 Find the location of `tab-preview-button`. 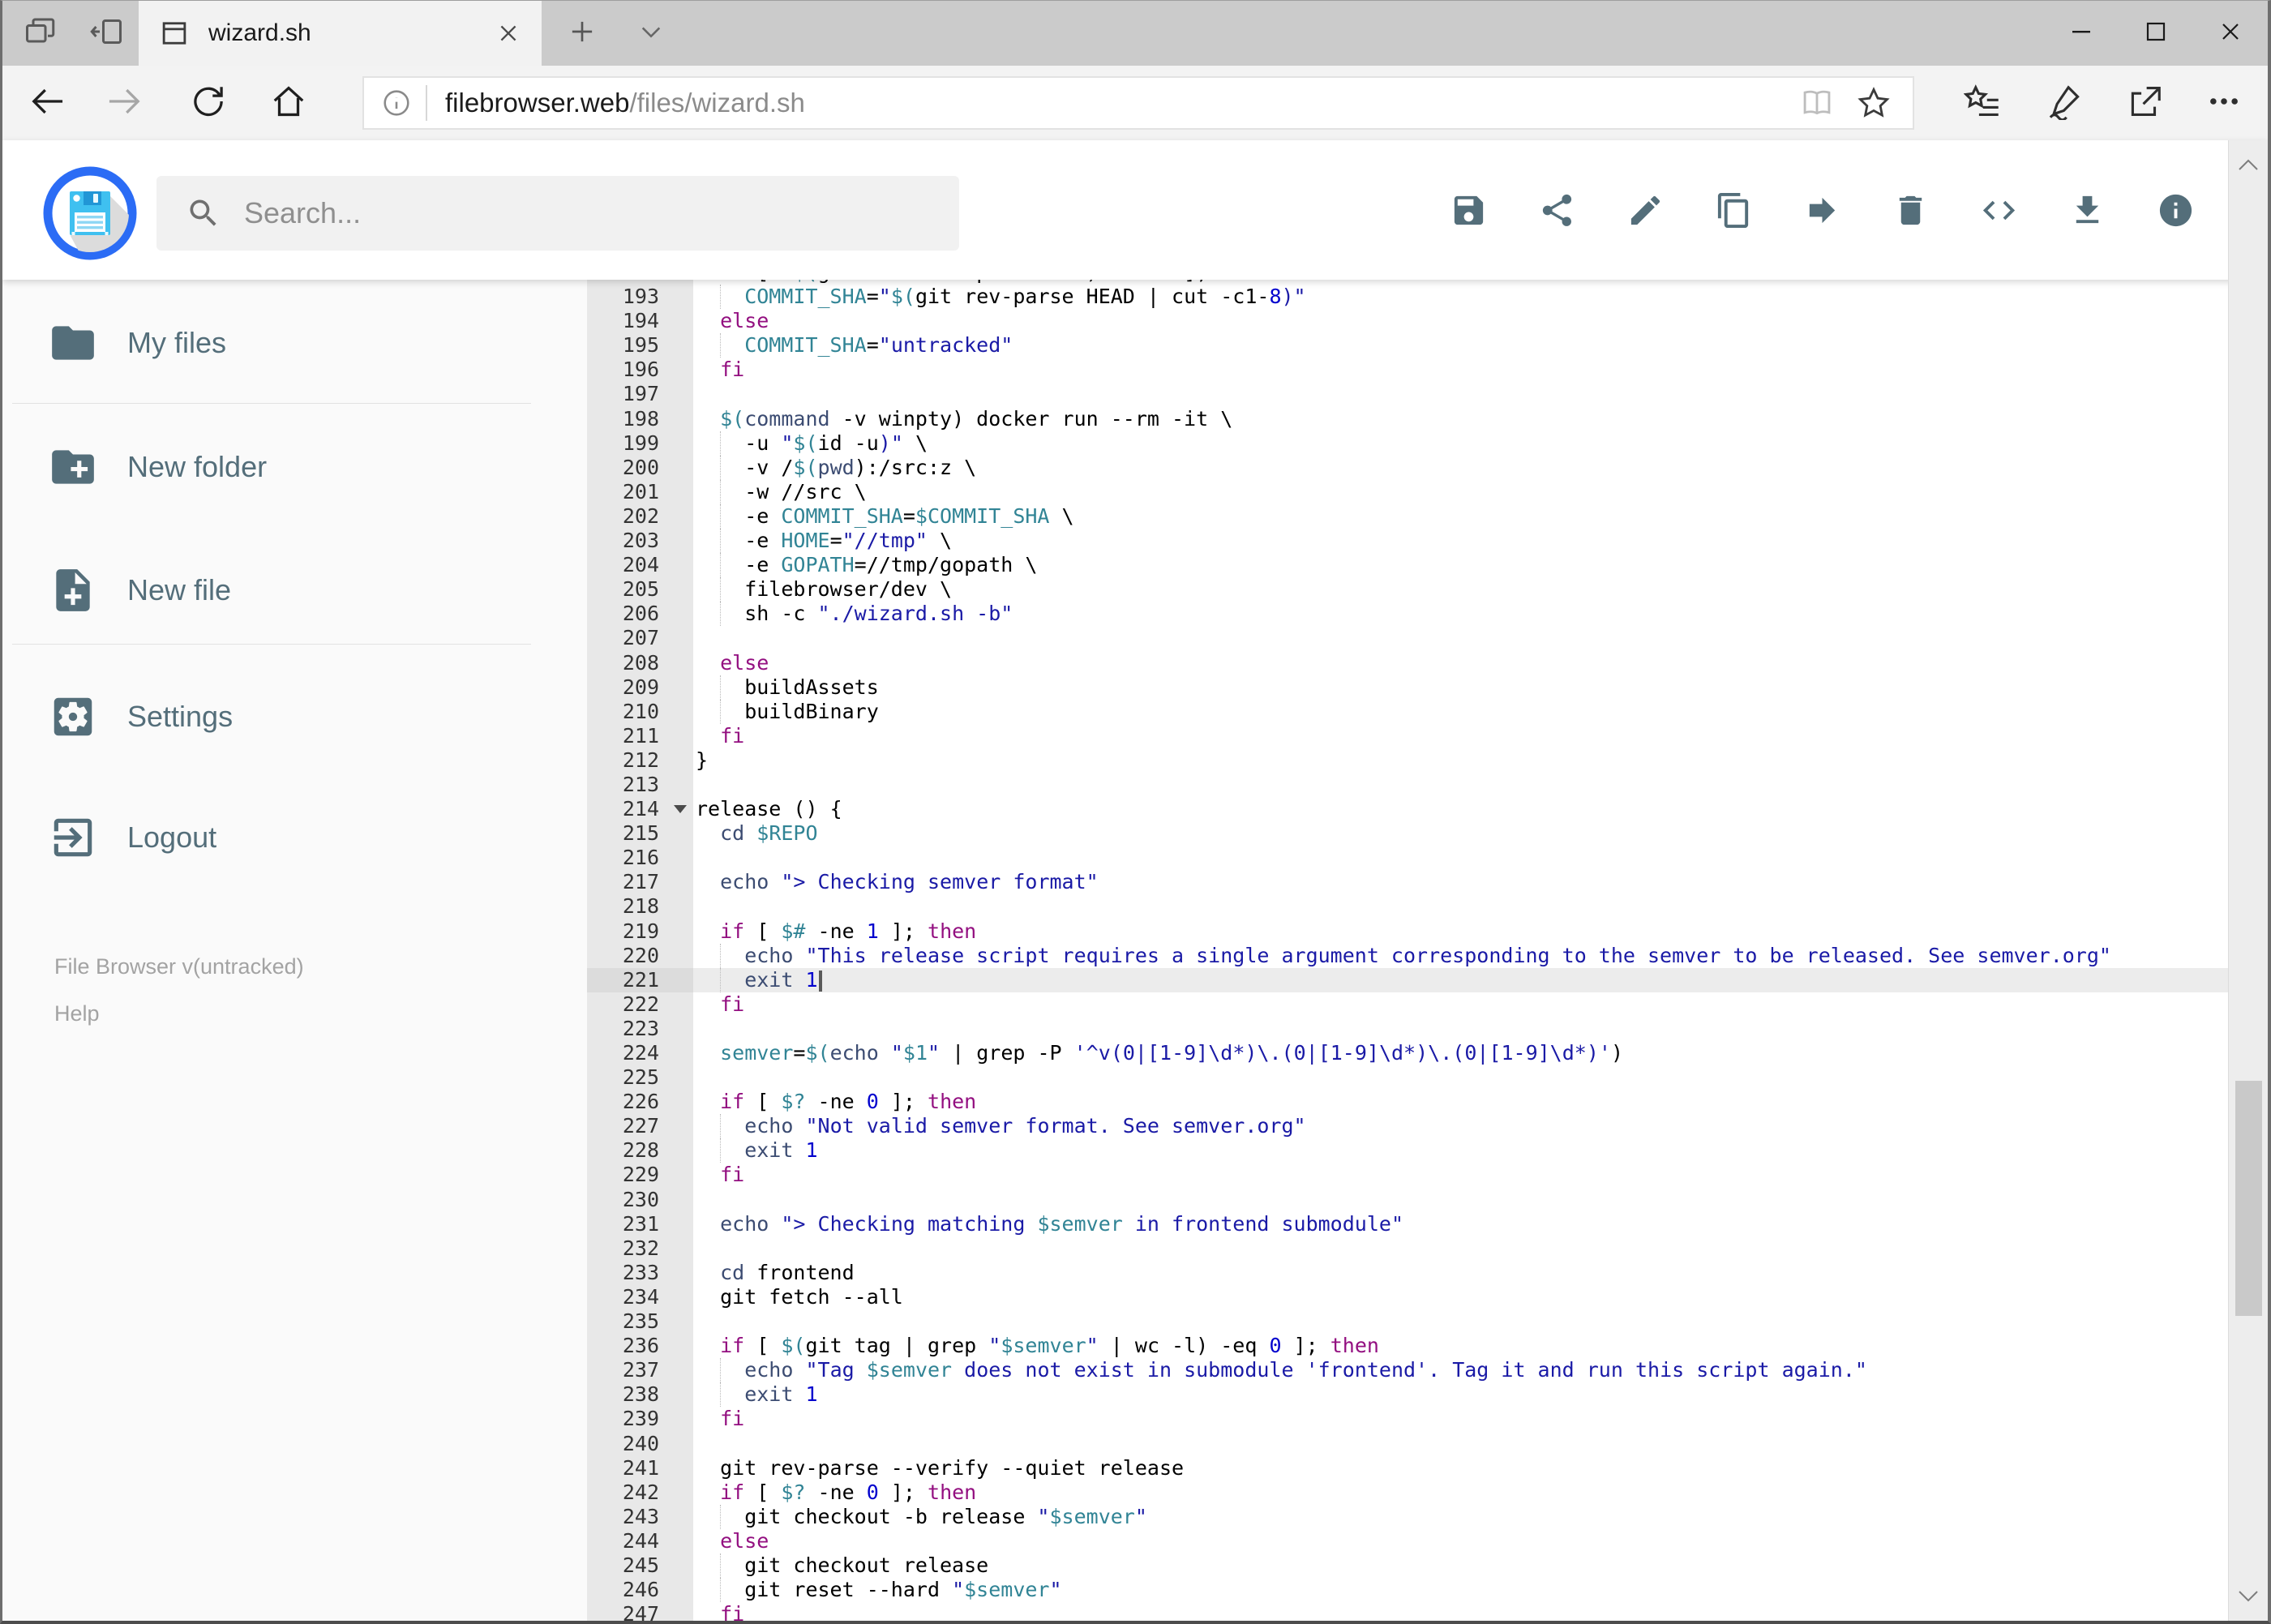

tab-preview-button is located at coordinates (40, 34).